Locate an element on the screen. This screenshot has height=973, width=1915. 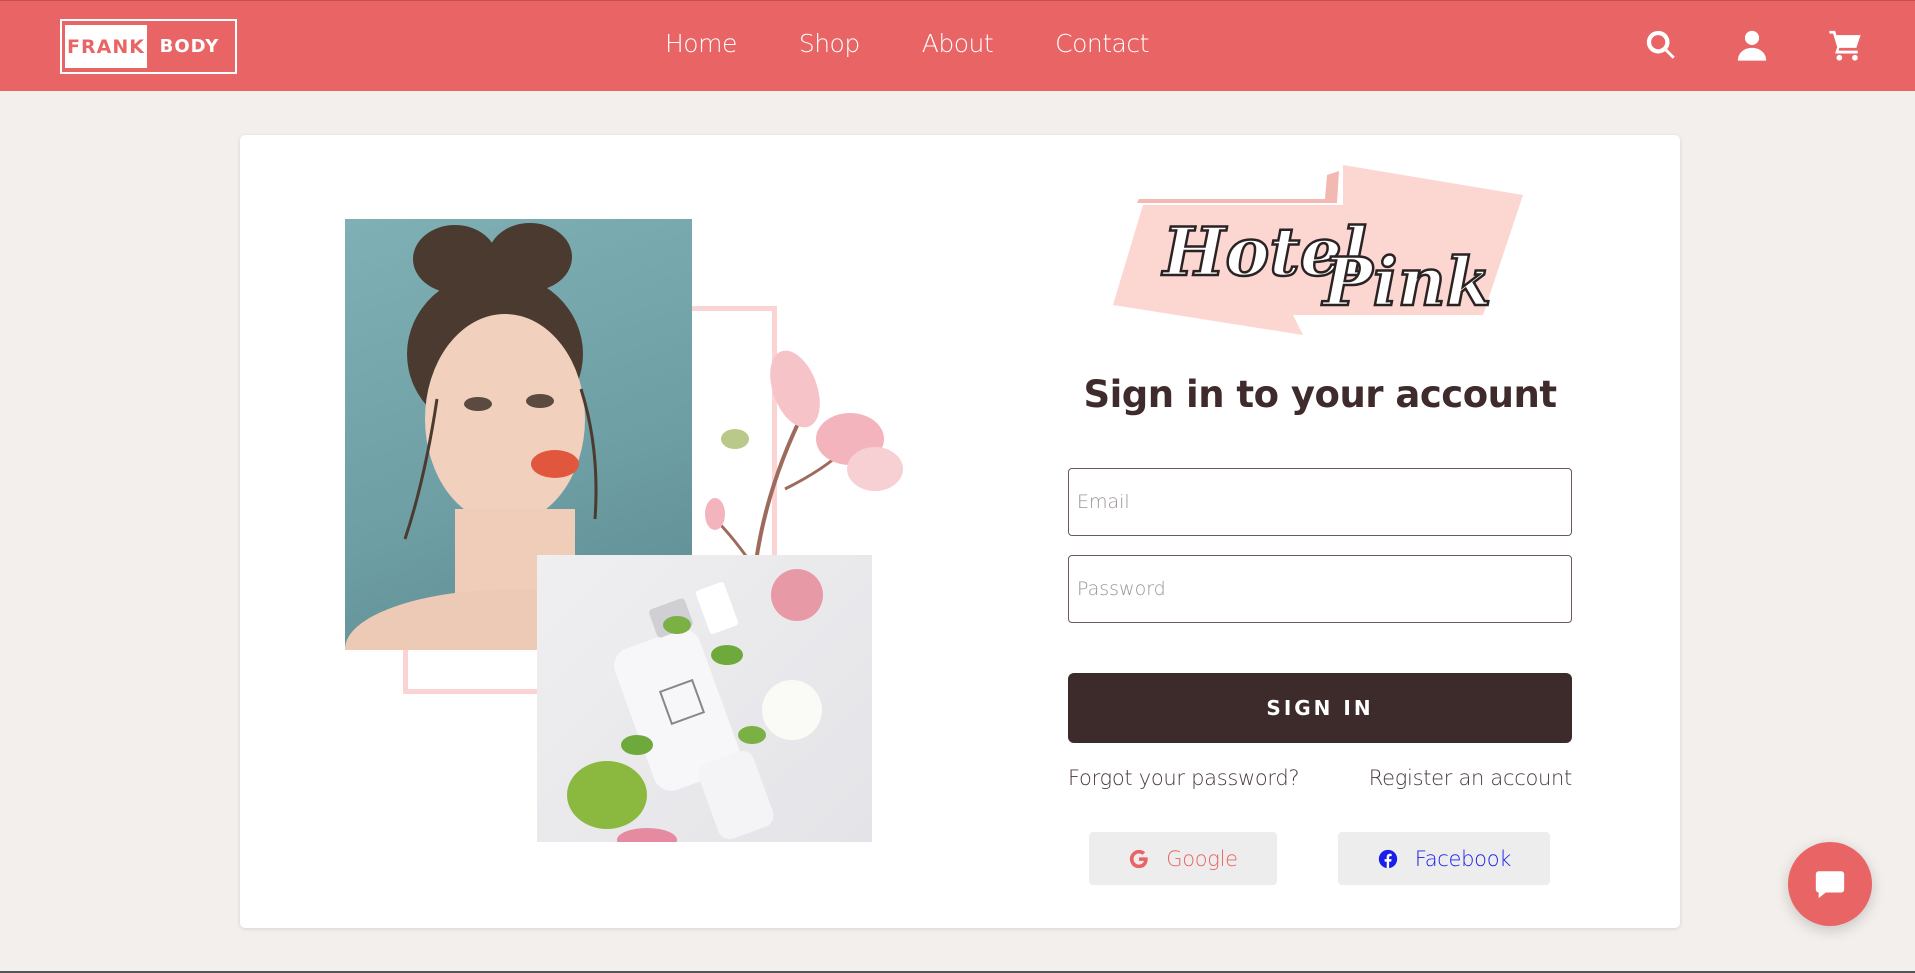
hotel-pink-logo: Hotel Pink is located at coordinates (1318, 250).